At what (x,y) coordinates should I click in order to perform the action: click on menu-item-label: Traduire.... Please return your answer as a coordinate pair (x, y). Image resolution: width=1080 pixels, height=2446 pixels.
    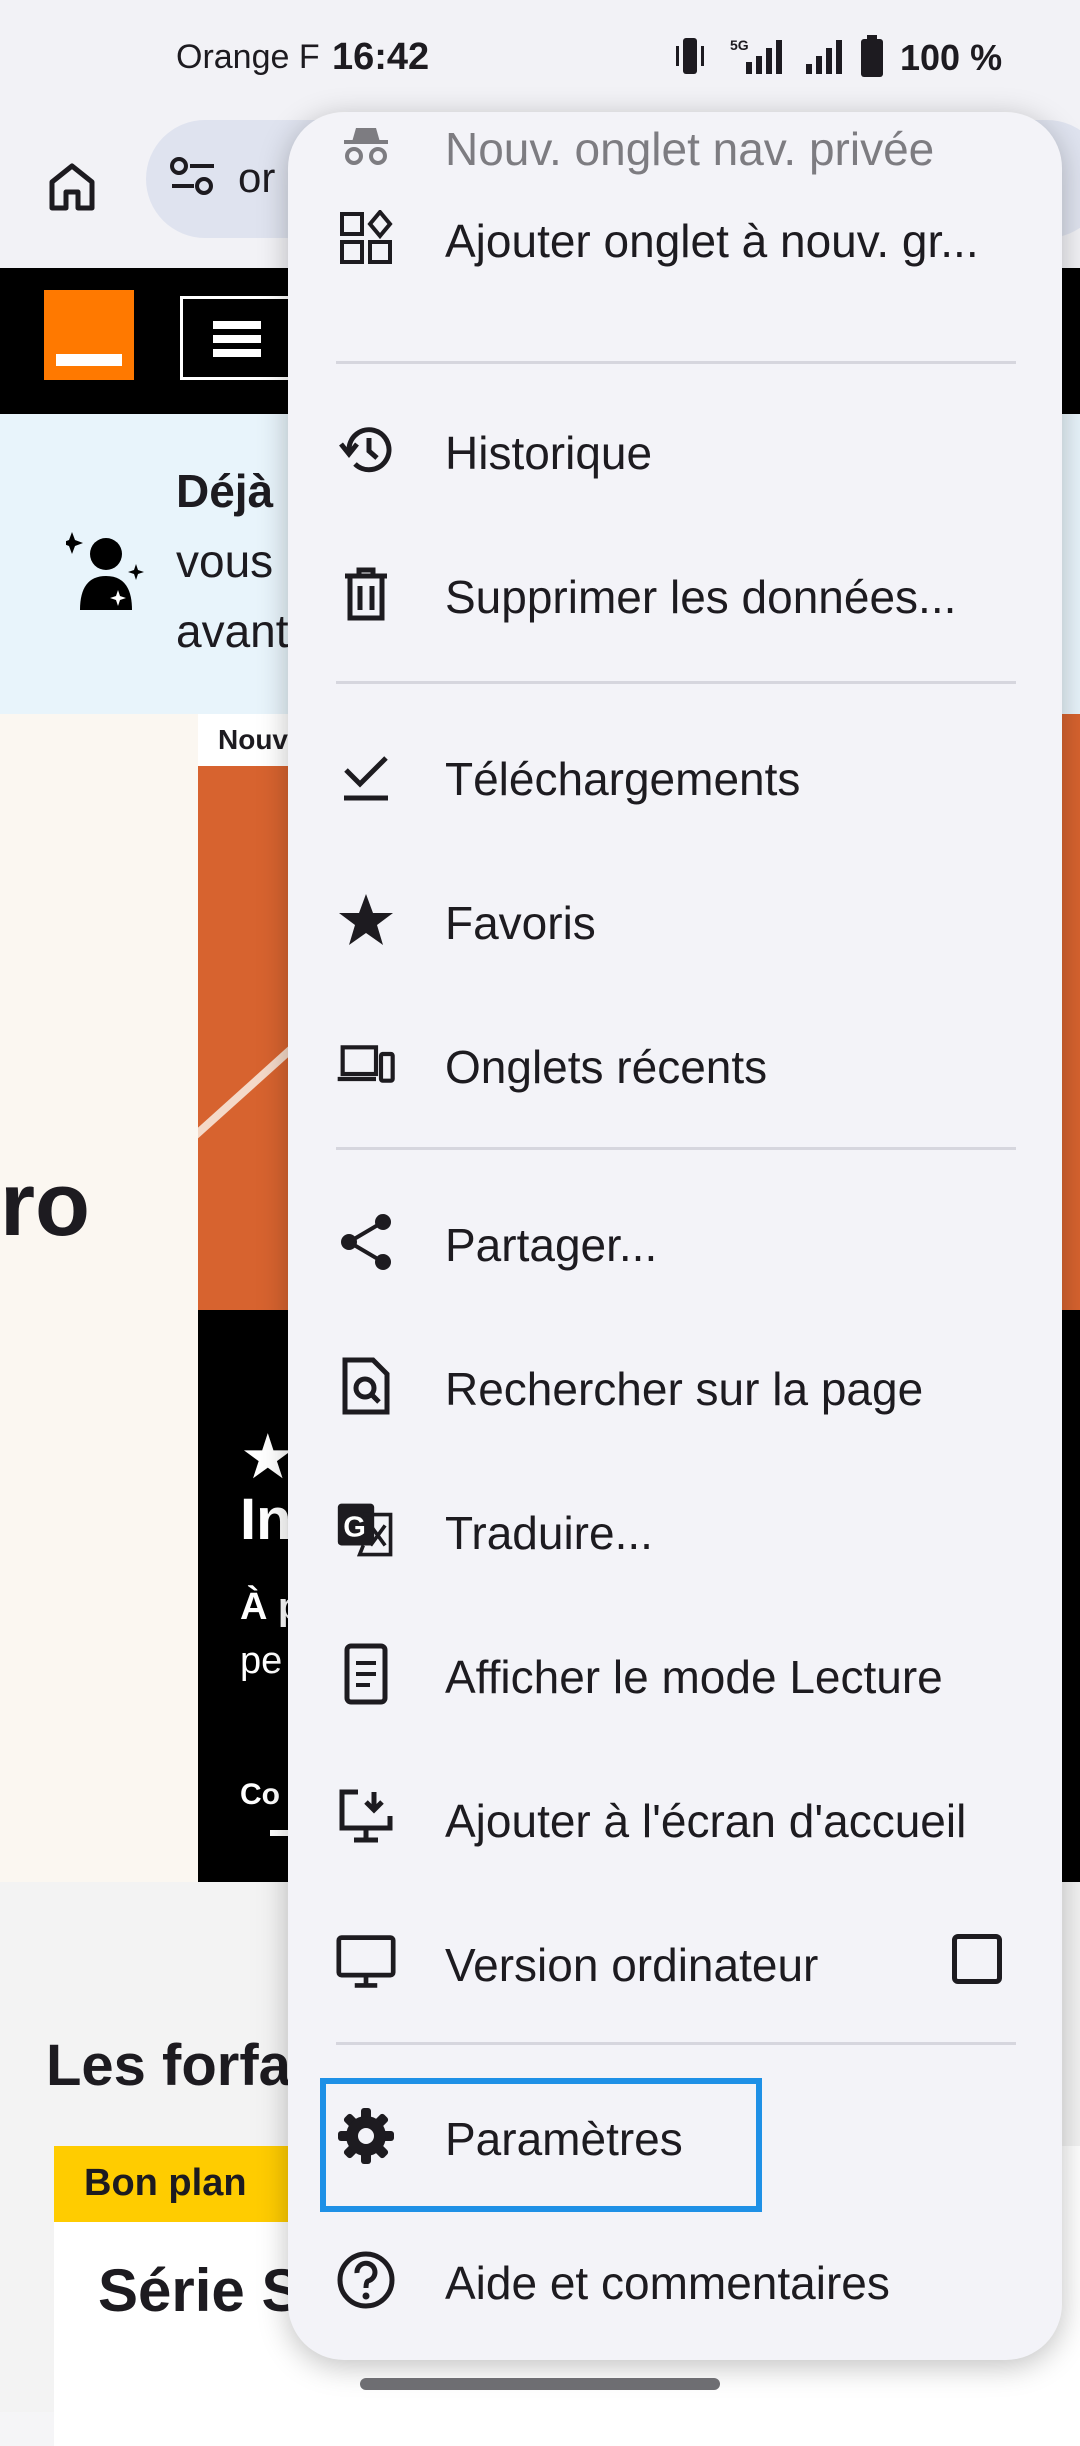
    Looking at the image, I should click on (549, 1533).